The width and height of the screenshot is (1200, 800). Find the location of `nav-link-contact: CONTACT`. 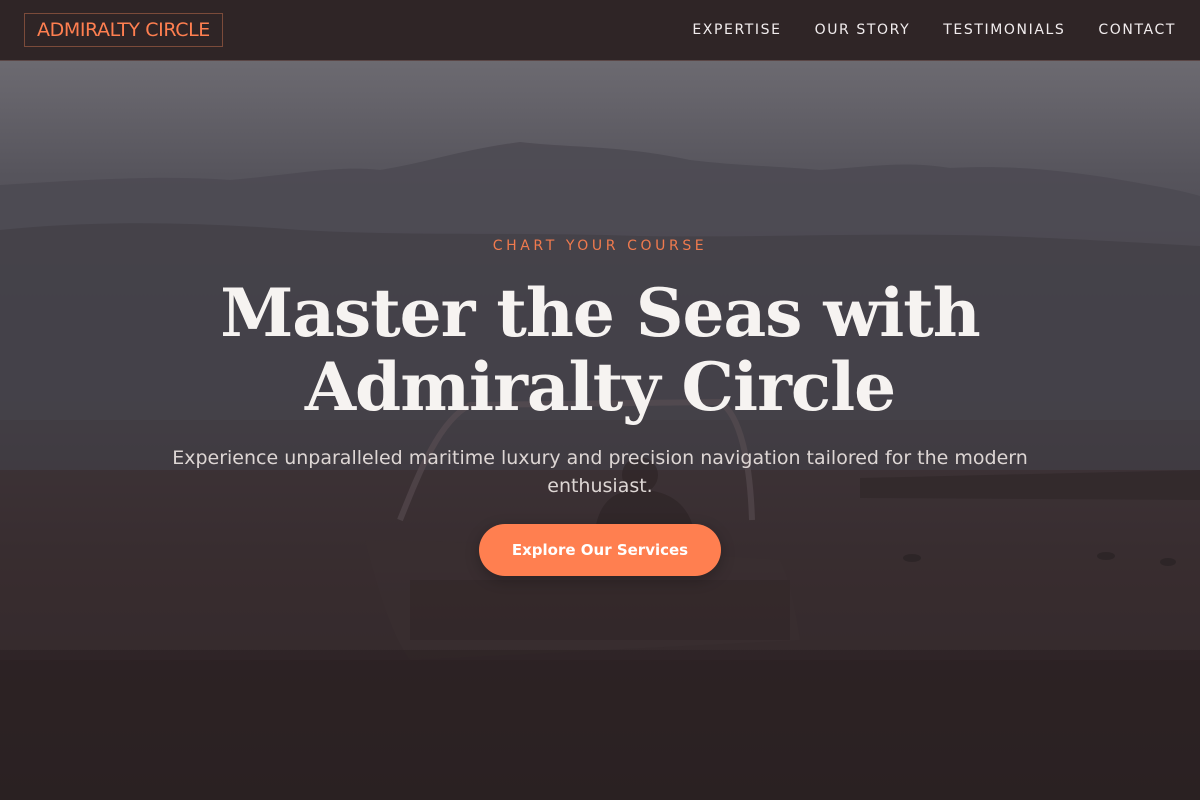

nav-link-contact: CONTACT is located at coordinates (1137, 30).